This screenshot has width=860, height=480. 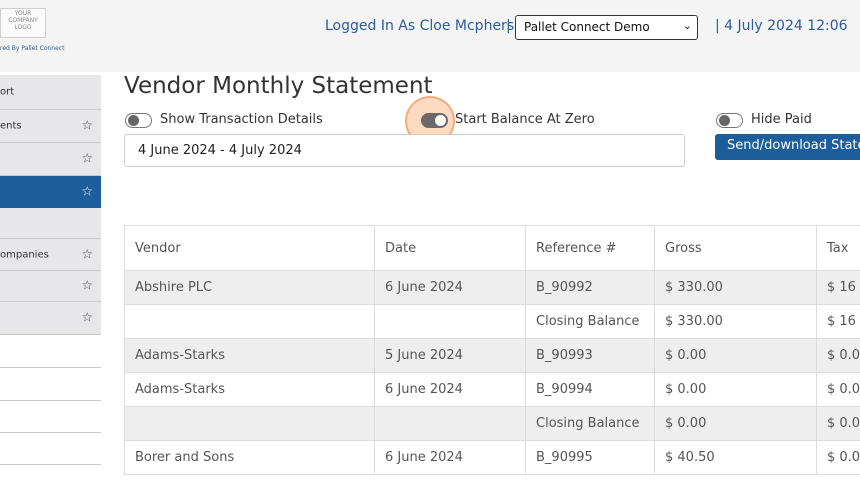 I want to click on show-details-label: Show Transaction Details, so click(x=241, y=119).